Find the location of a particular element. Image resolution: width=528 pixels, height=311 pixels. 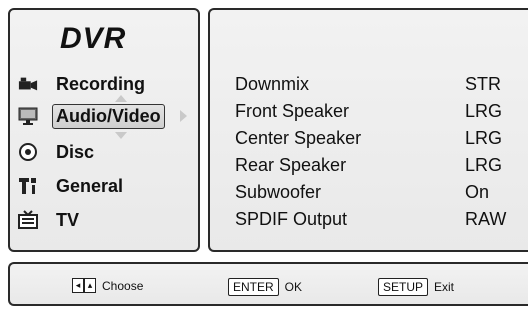

menu-item-disc: Disc is located at coordinates (56, 152).